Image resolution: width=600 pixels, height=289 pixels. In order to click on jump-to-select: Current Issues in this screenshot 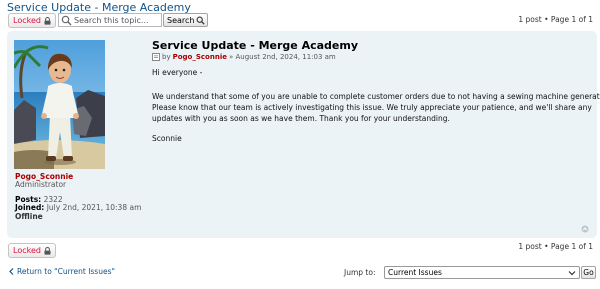, I will do `click(482, 272)`.